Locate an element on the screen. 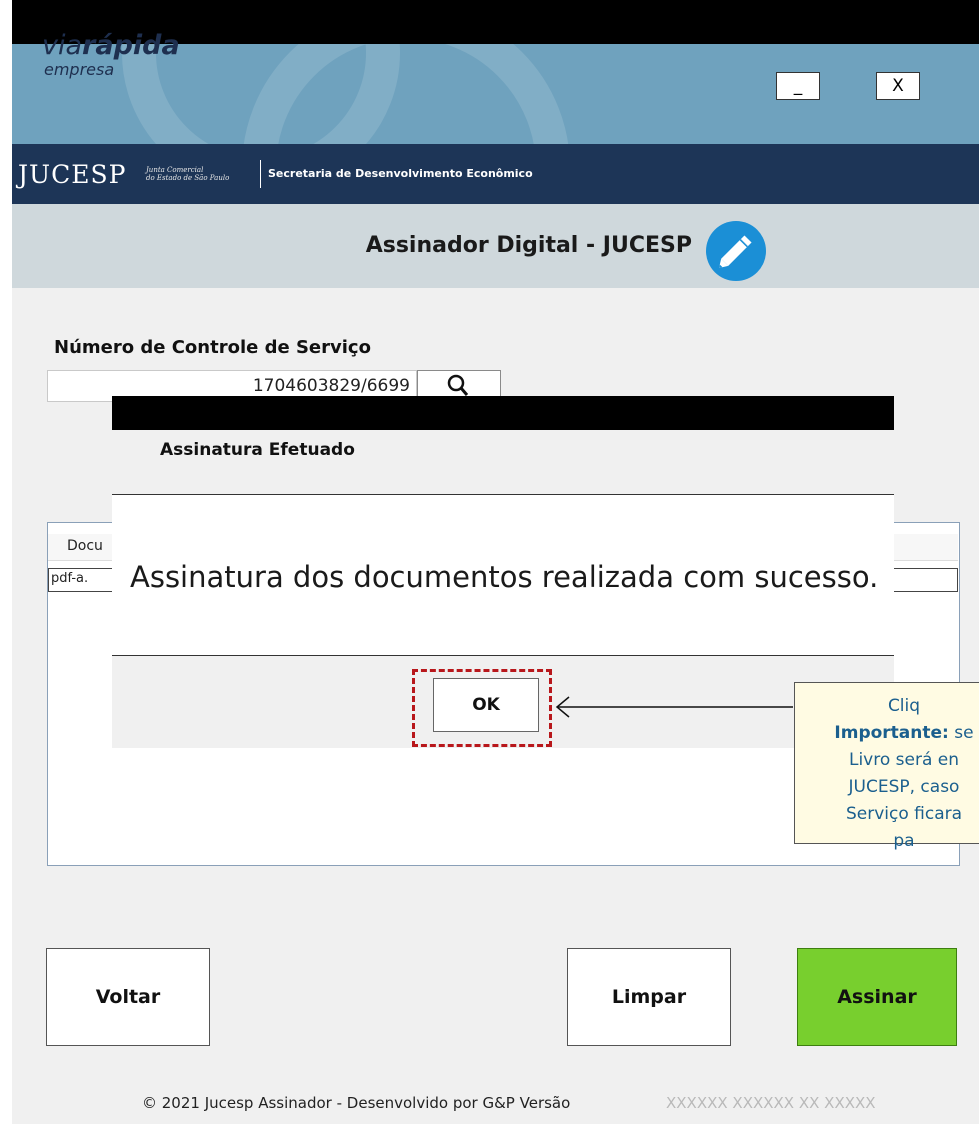 The width and height of the screenshot is (979, 1124). header-divider is located at coordinates (260, 174).